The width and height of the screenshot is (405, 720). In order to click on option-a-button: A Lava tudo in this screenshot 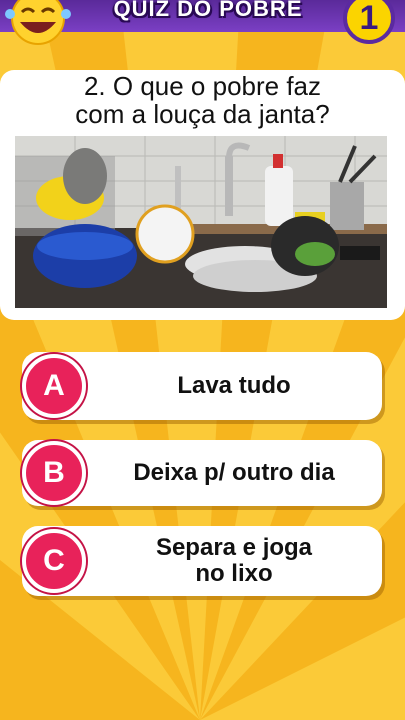, I will do `click(202, 386)`.